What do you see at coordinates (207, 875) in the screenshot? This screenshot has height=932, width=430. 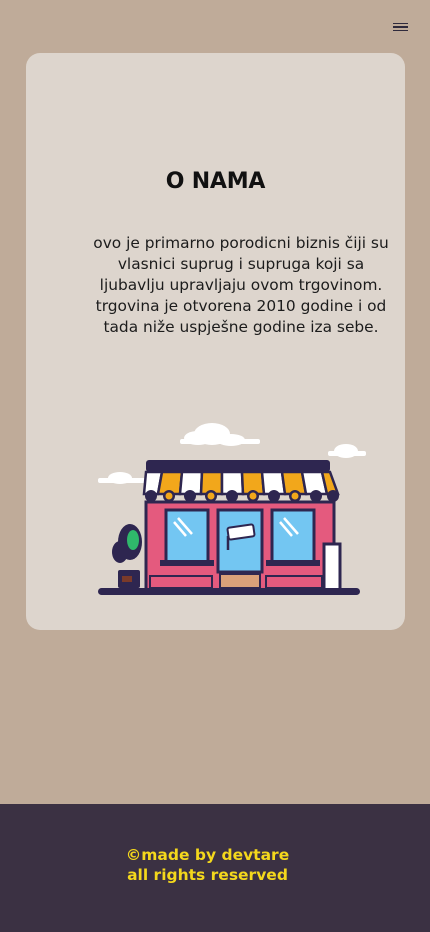 I see `footer-rights: all rights reserved` at bounding box center [207, 875].